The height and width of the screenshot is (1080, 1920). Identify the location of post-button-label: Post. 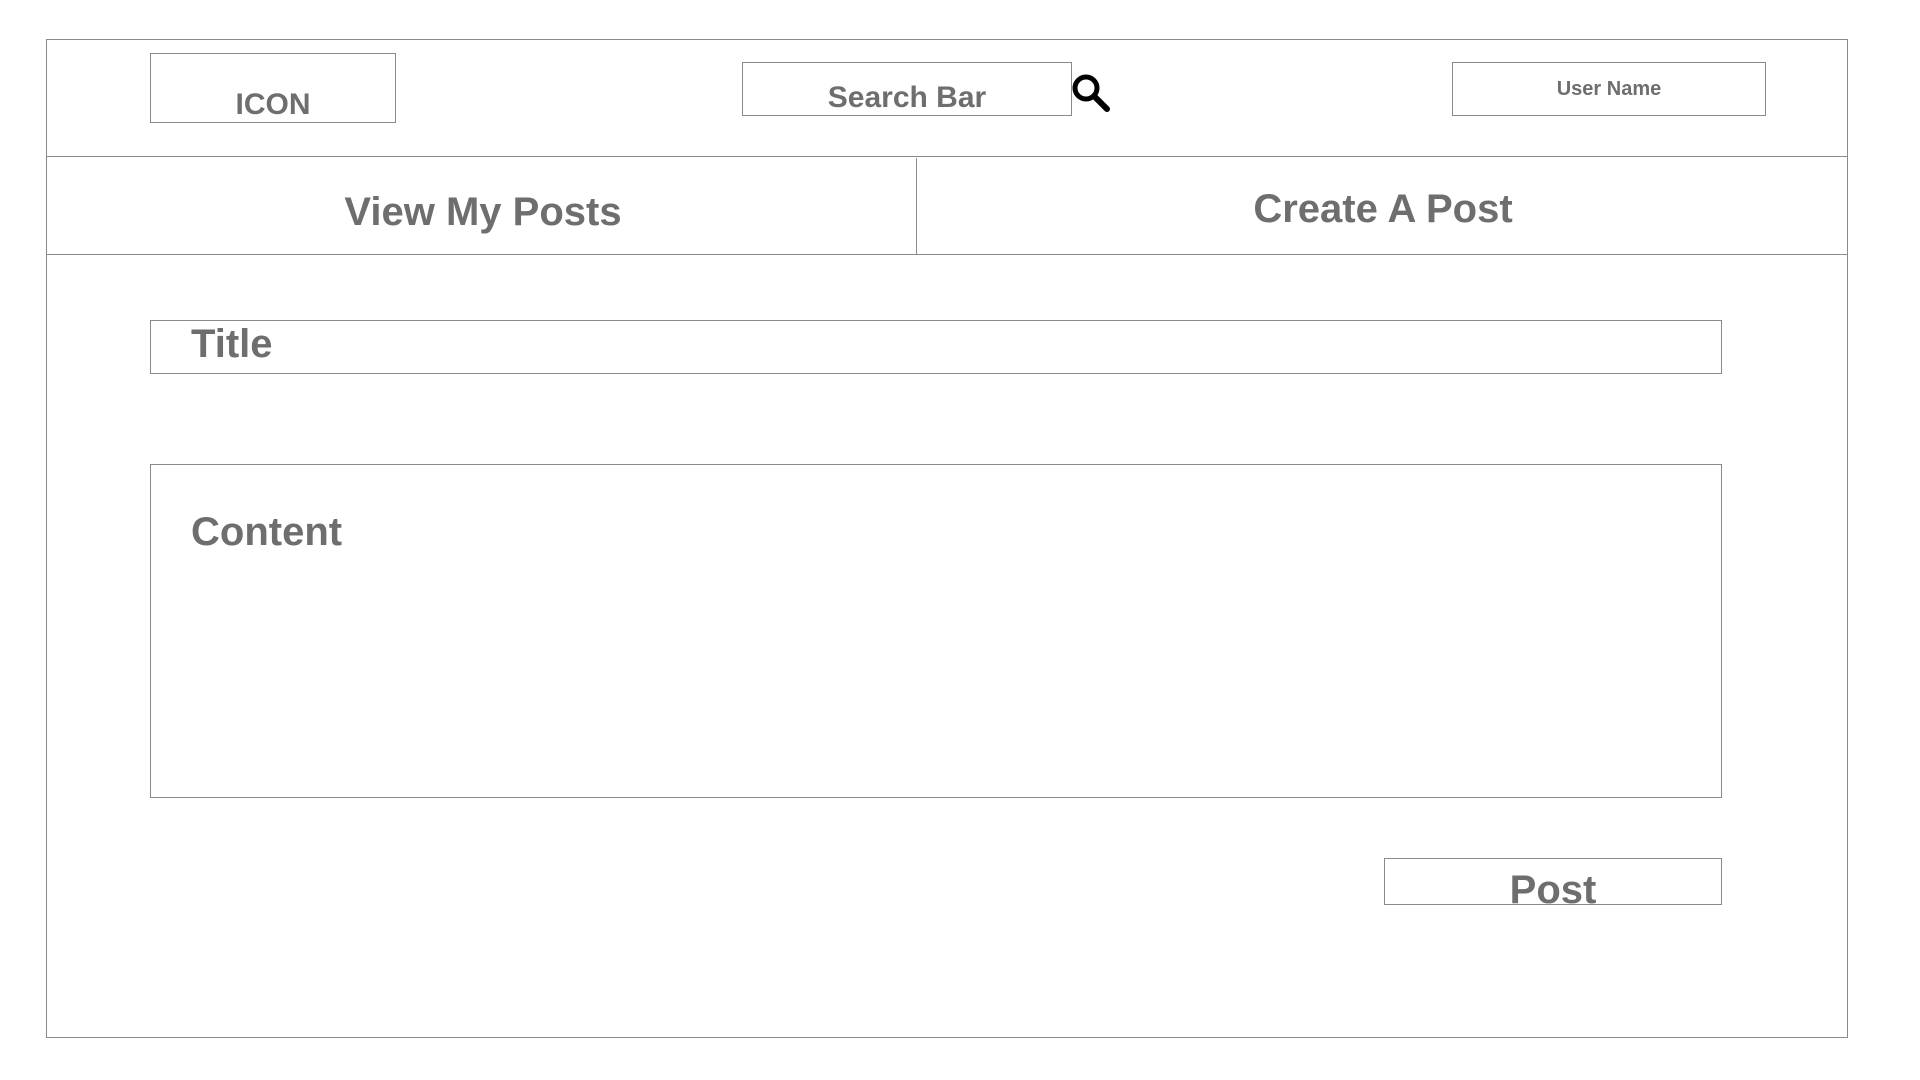
(1553, 890).